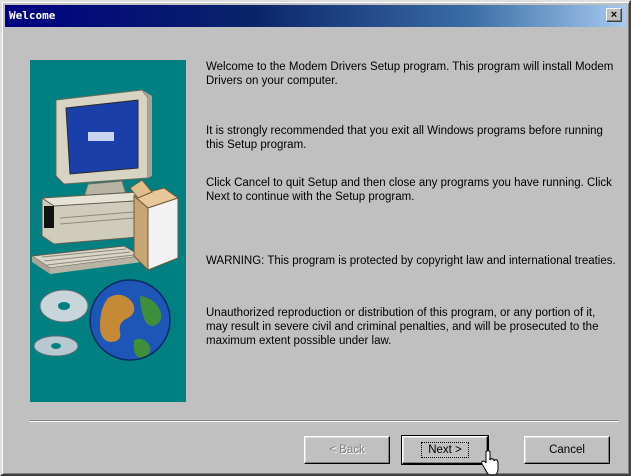  What do you see at coordinates (61, 323) in the screenshot?
I see `cd-discs-icon` at bounding box center [61, 323].